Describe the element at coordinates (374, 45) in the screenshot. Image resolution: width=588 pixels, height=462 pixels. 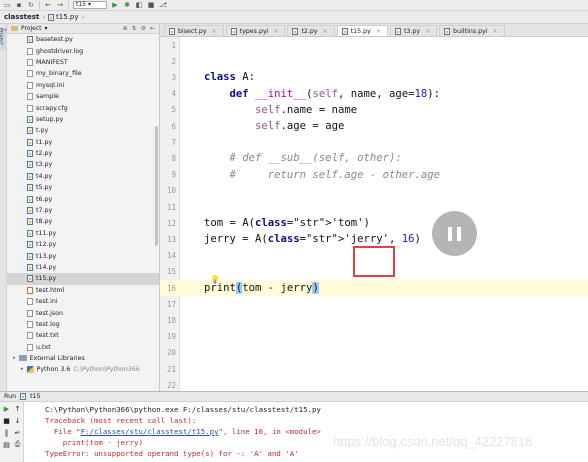
I see `code-line: 1` at that location.